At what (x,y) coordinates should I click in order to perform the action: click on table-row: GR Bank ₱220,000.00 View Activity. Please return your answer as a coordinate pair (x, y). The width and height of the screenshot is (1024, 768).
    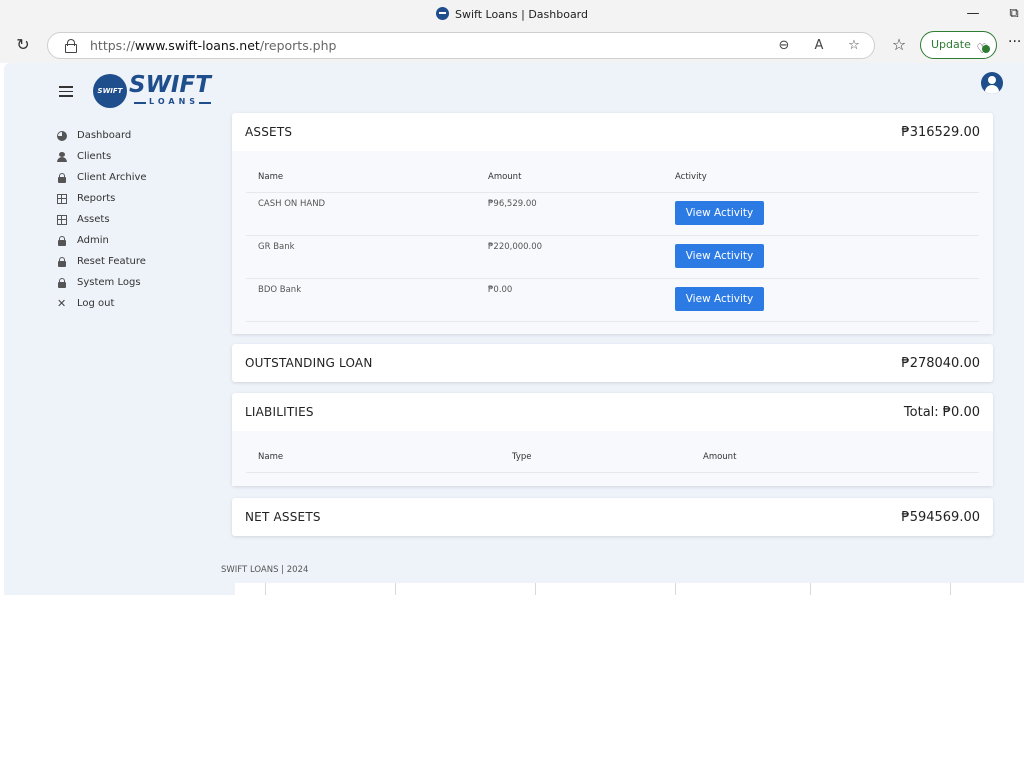
    Looking at the image, I should click on (612, 257).